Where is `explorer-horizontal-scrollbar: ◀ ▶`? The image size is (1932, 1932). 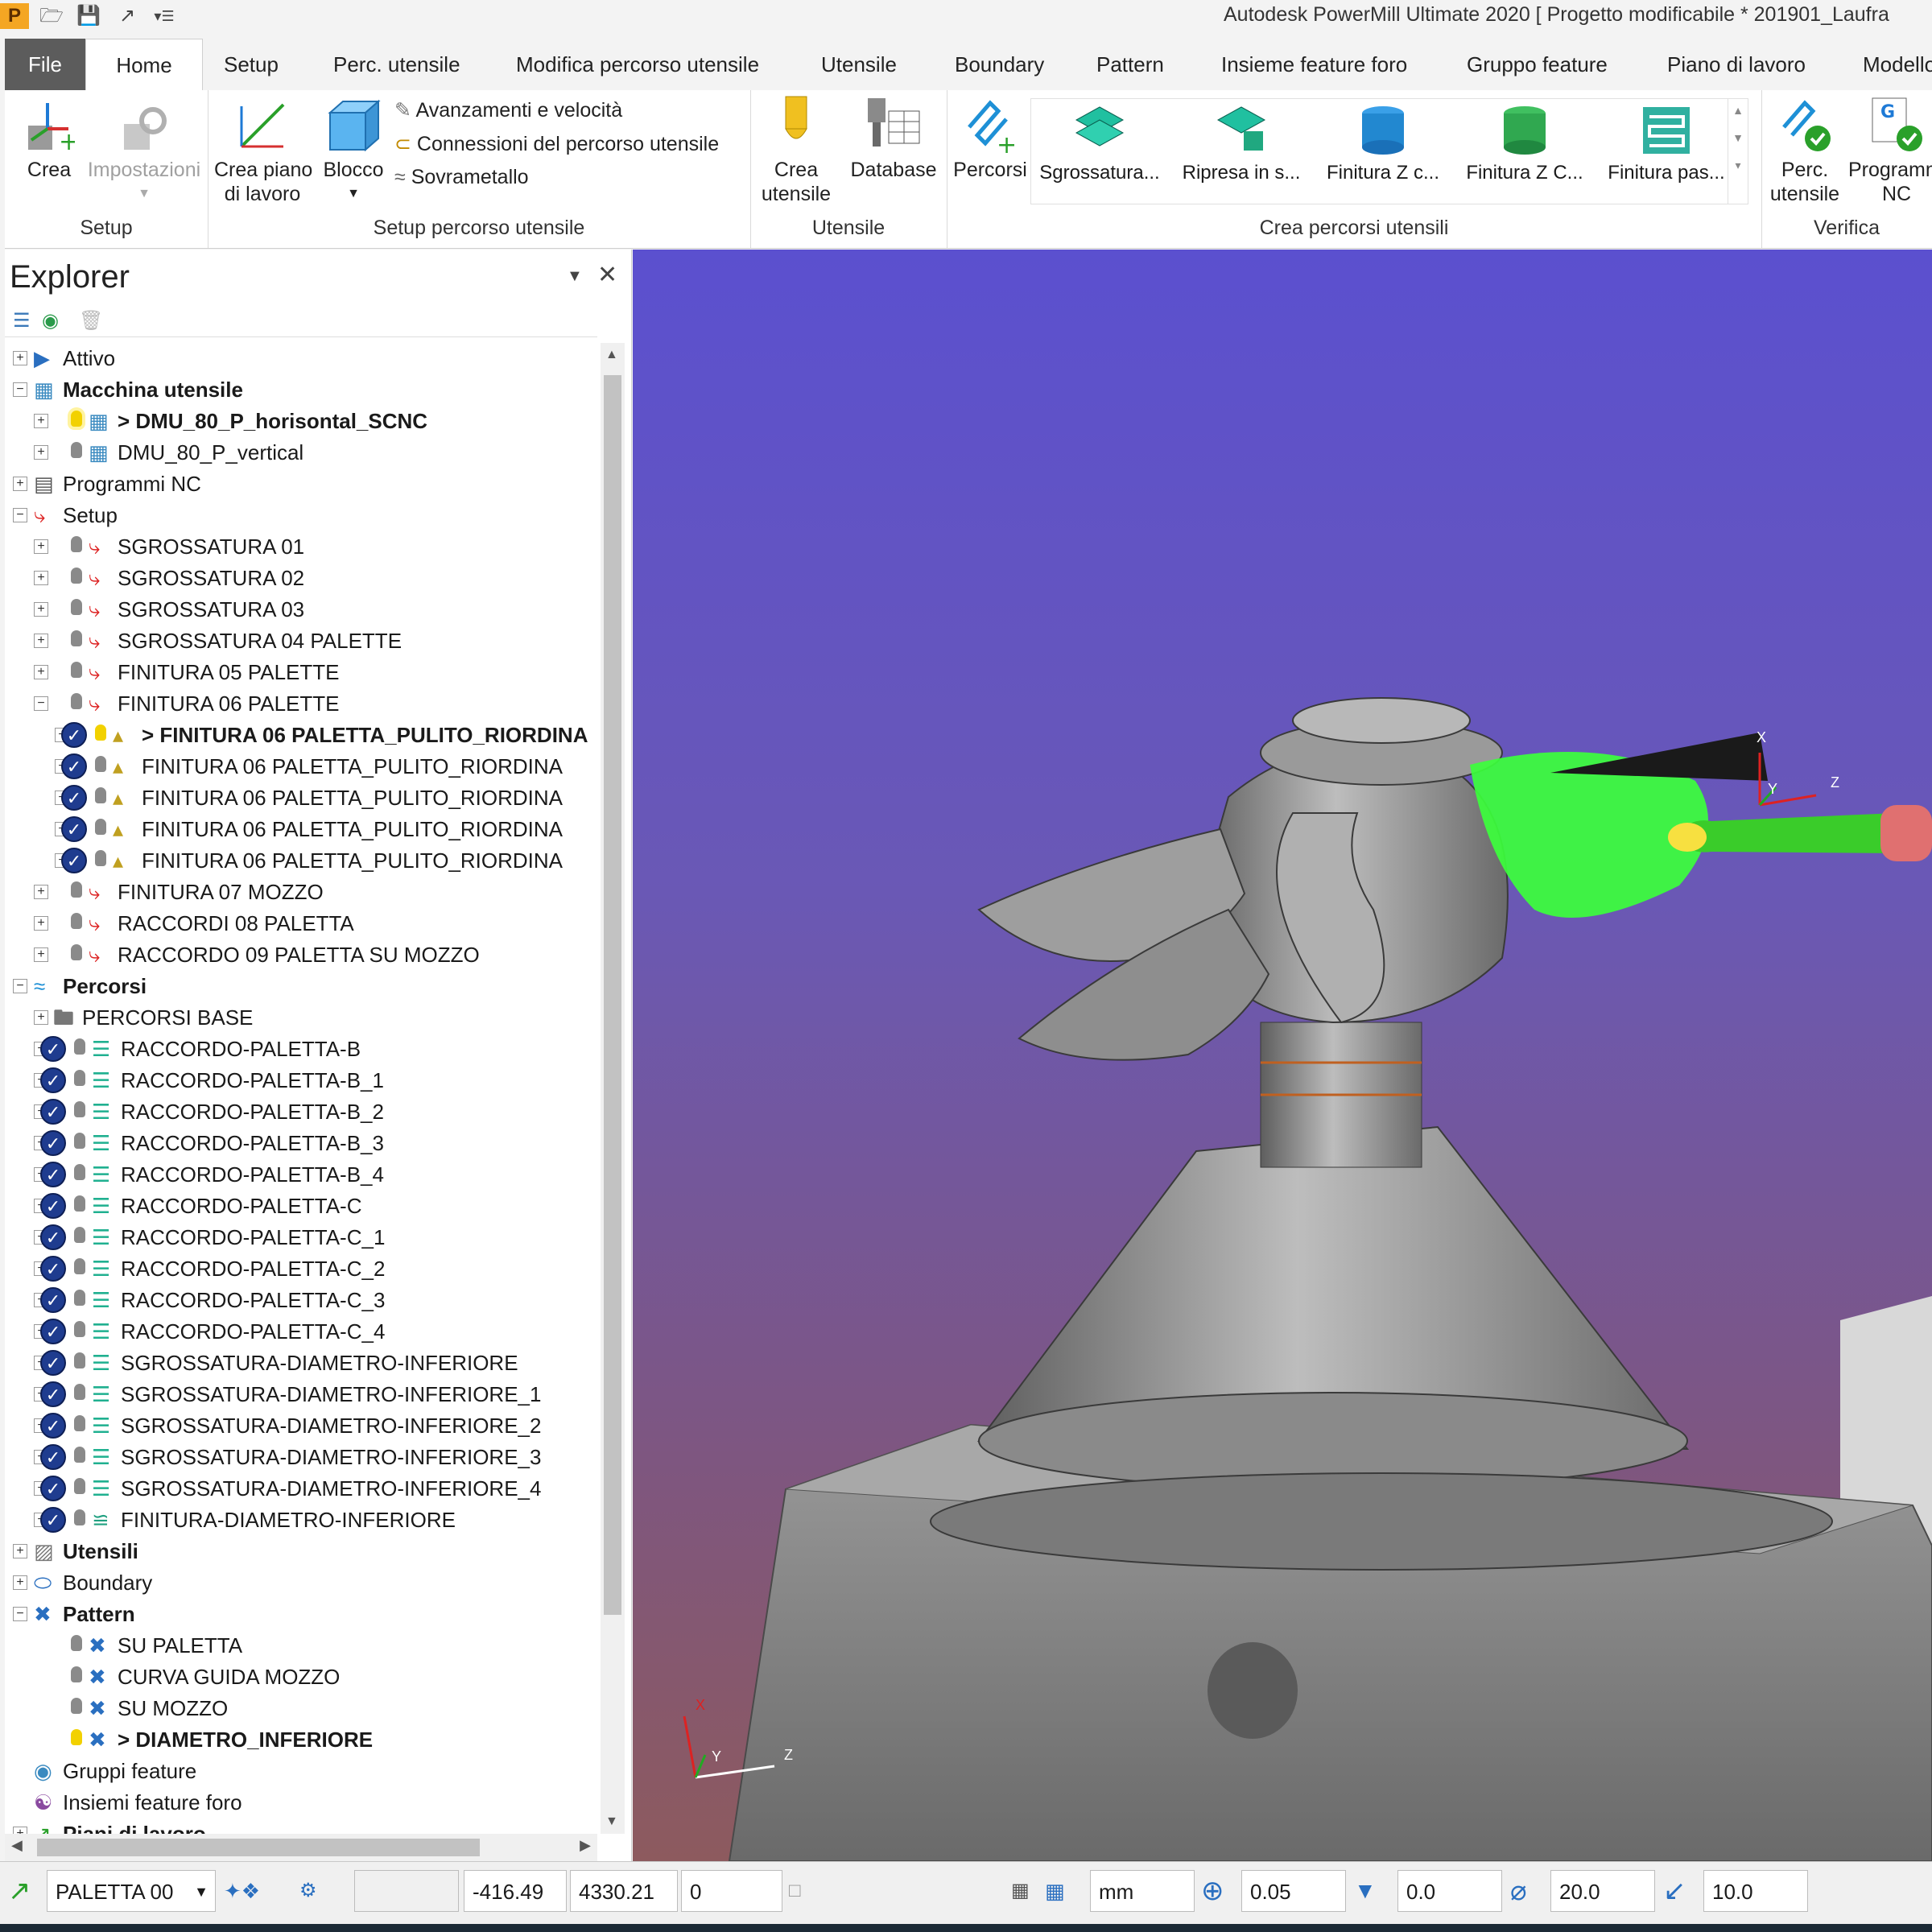 explorer-horizontal-scrollbar: ◀ ▶ is located at coordinates (301, 1848).